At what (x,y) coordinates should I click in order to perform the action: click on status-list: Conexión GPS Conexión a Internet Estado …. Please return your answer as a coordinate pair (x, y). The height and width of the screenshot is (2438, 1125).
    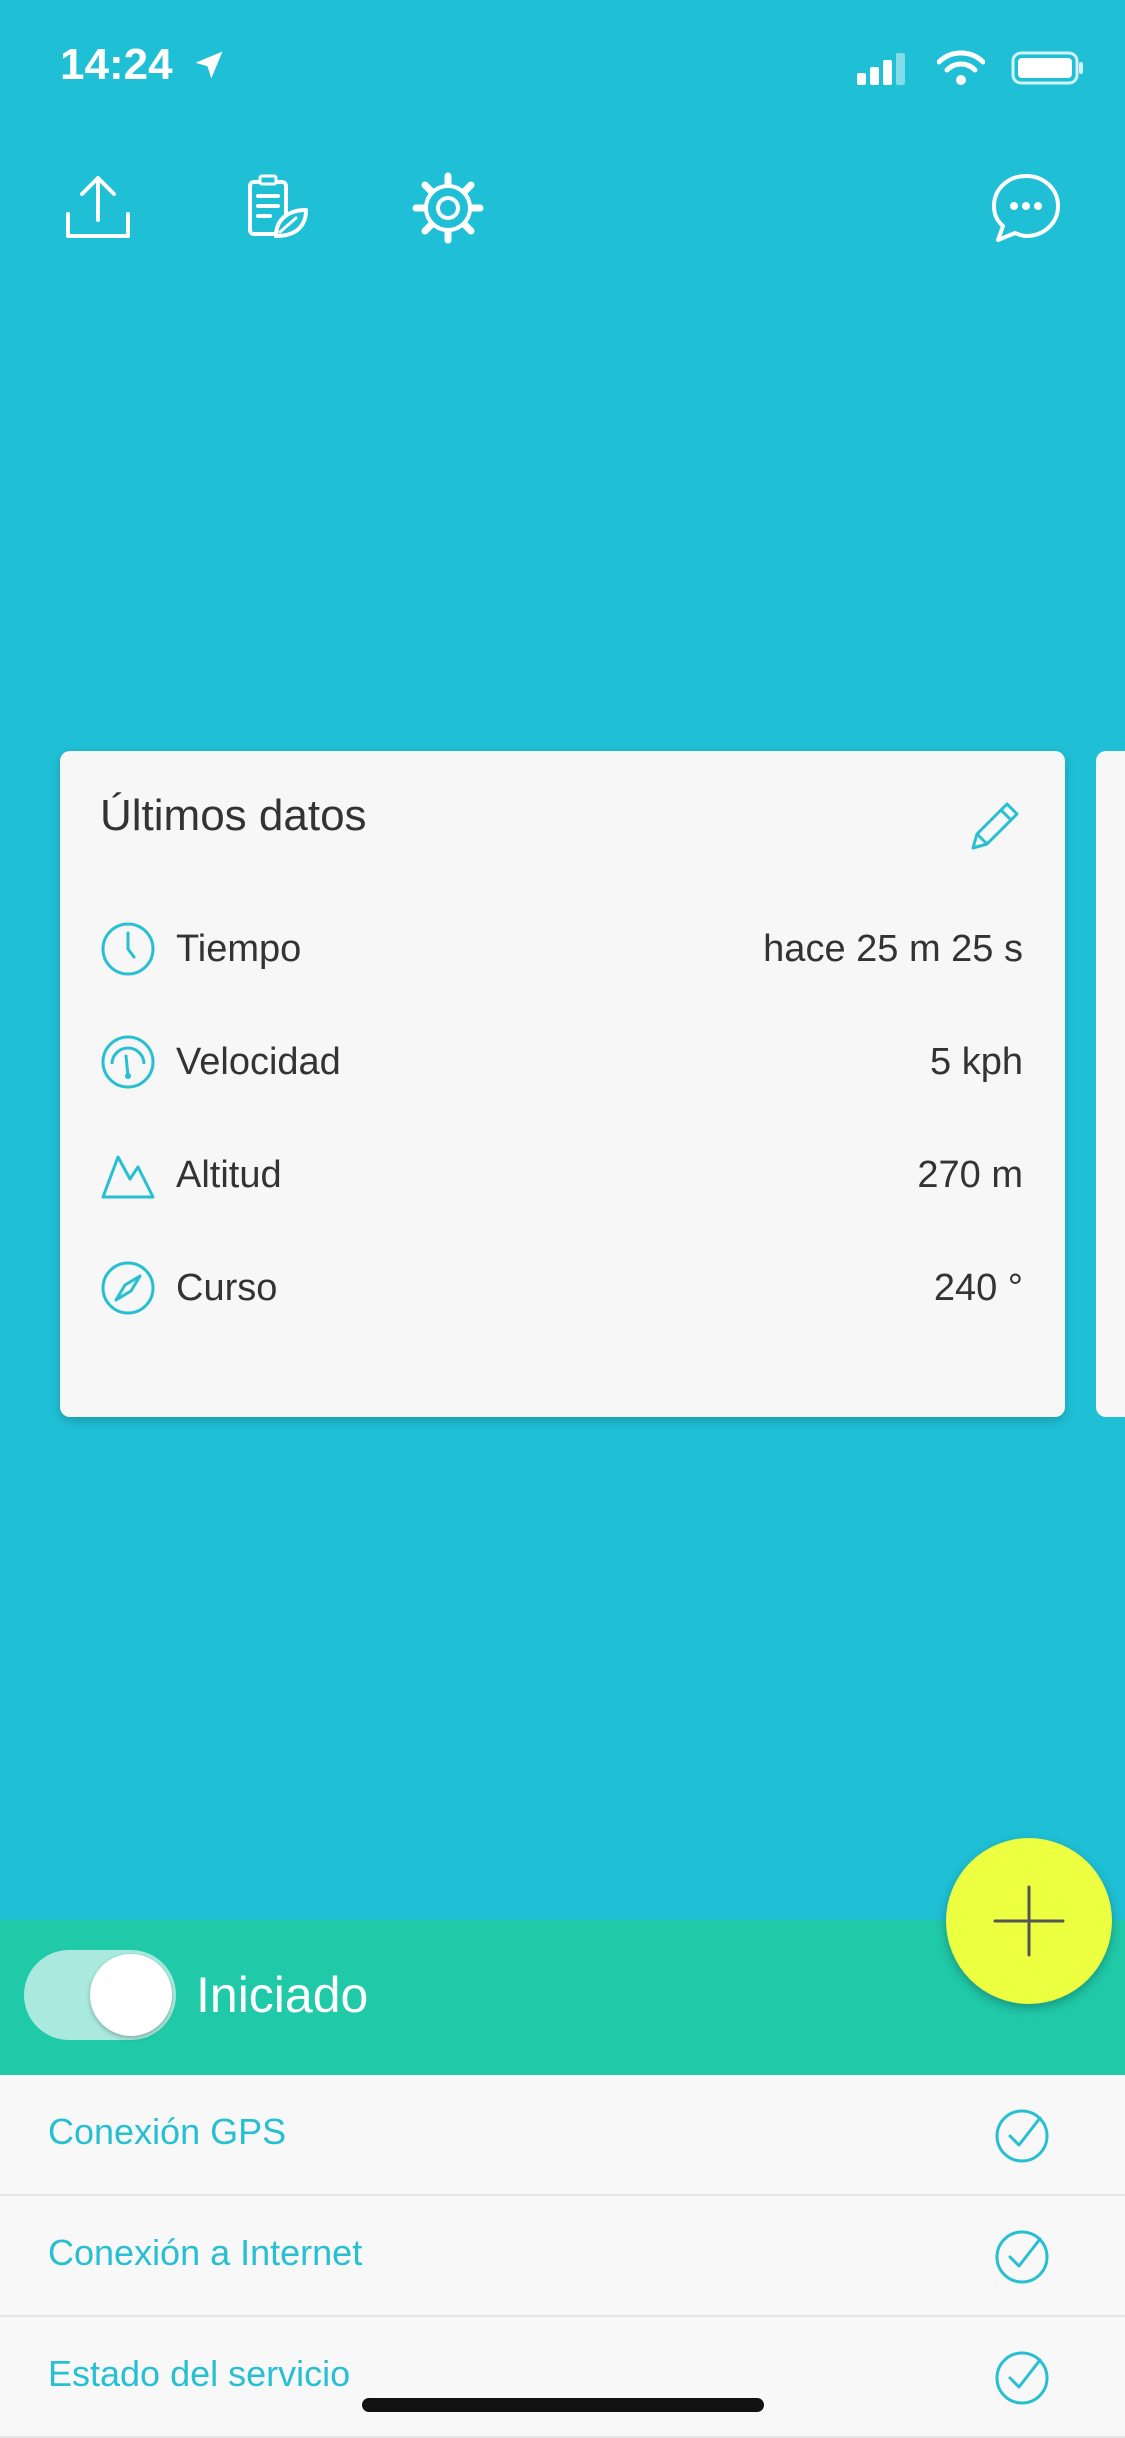
    Looking at the image, I should click on (562, 2256).